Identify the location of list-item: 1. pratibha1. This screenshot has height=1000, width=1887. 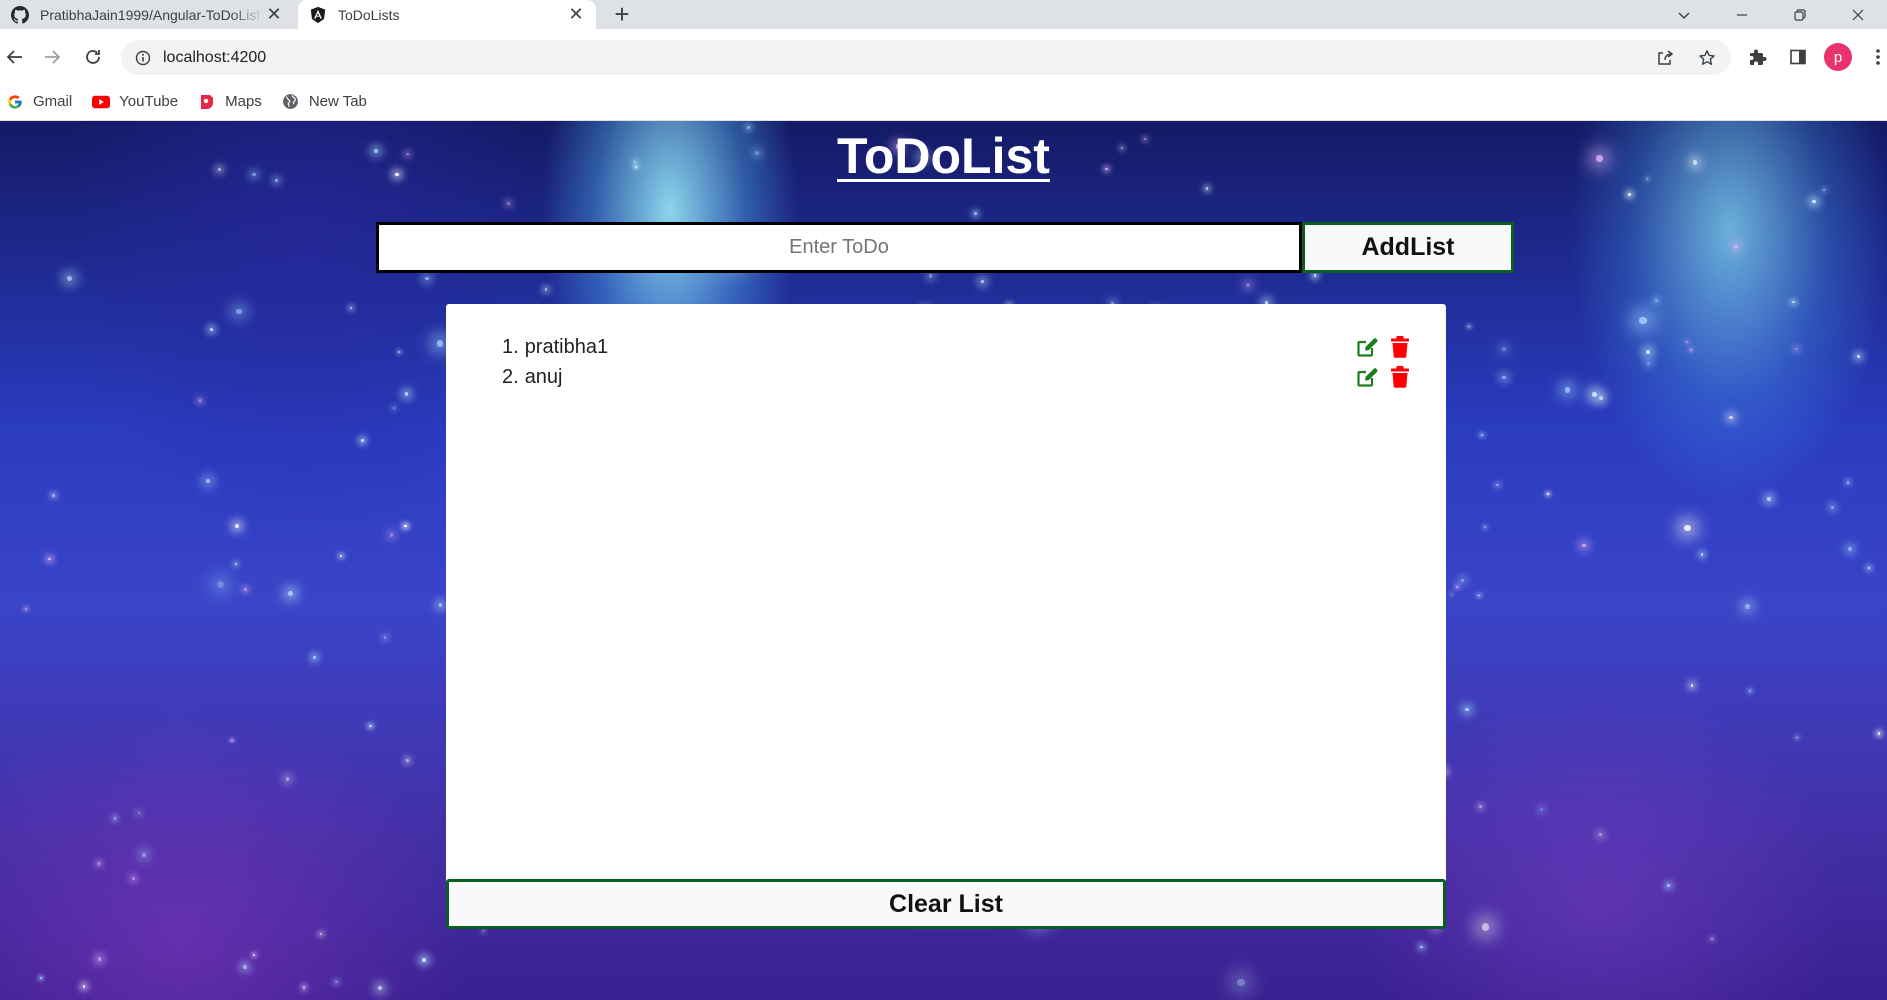
(957, 347).